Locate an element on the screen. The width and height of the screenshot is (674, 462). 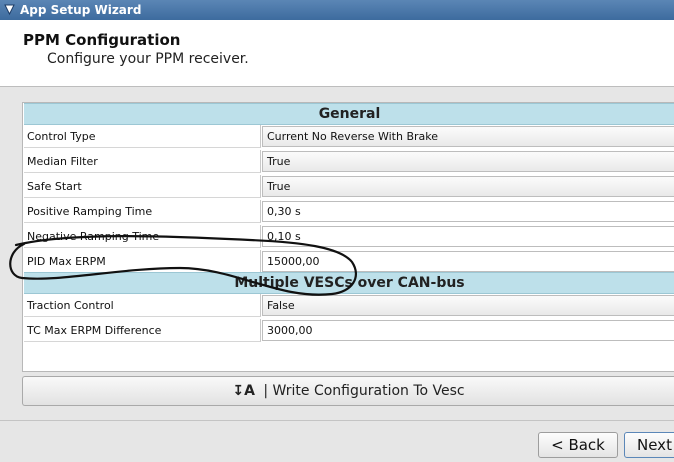
page-title: PPM Configuration is located at coordinates (102, 40).